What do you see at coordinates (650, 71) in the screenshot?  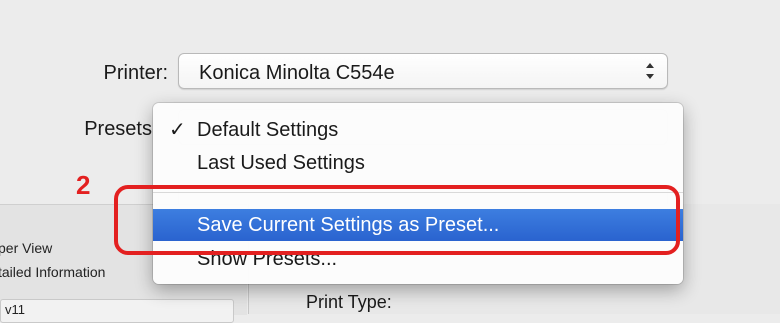 I see `stepper-arrows-icon` at bounding box center [650, 71].